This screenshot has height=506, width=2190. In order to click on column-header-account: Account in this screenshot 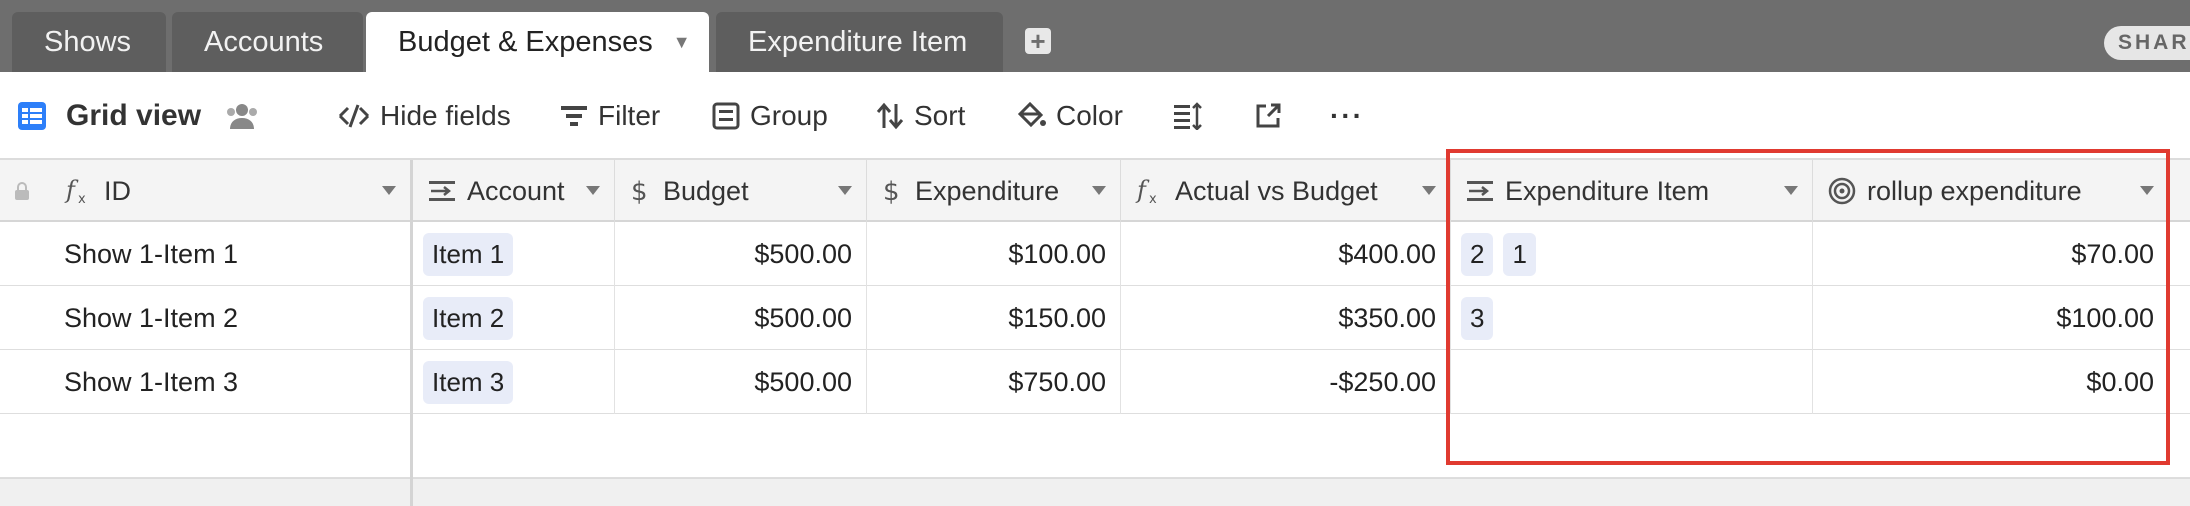, I will do `click(514, 191)`.